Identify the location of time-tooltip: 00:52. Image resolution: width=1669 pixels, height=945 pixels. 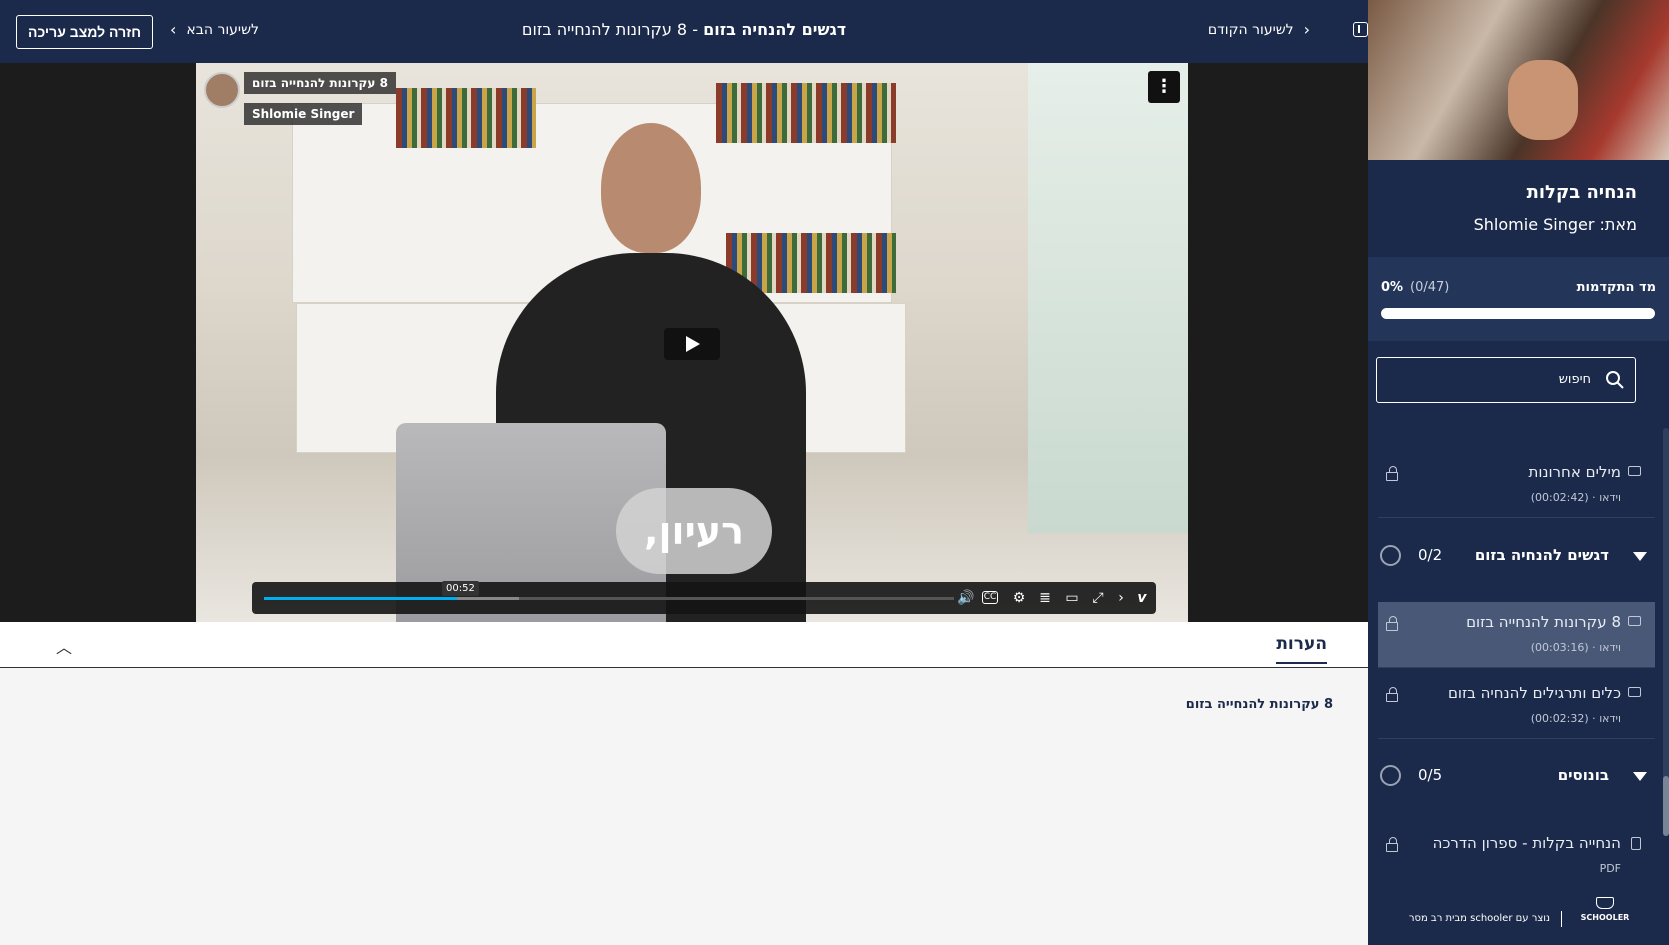
(460, 588).